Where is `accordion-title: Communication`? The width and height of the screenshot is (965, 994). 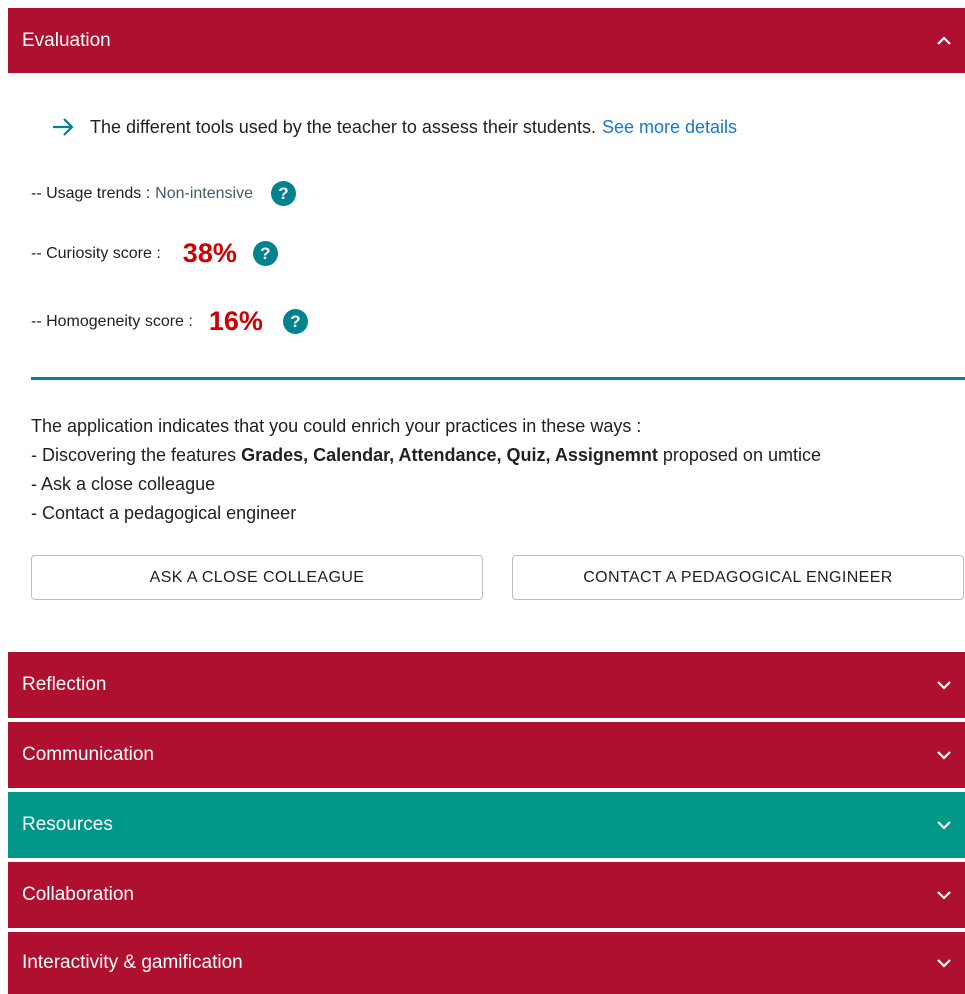 accordion-title: Communication is located at coordinates (88, 754).